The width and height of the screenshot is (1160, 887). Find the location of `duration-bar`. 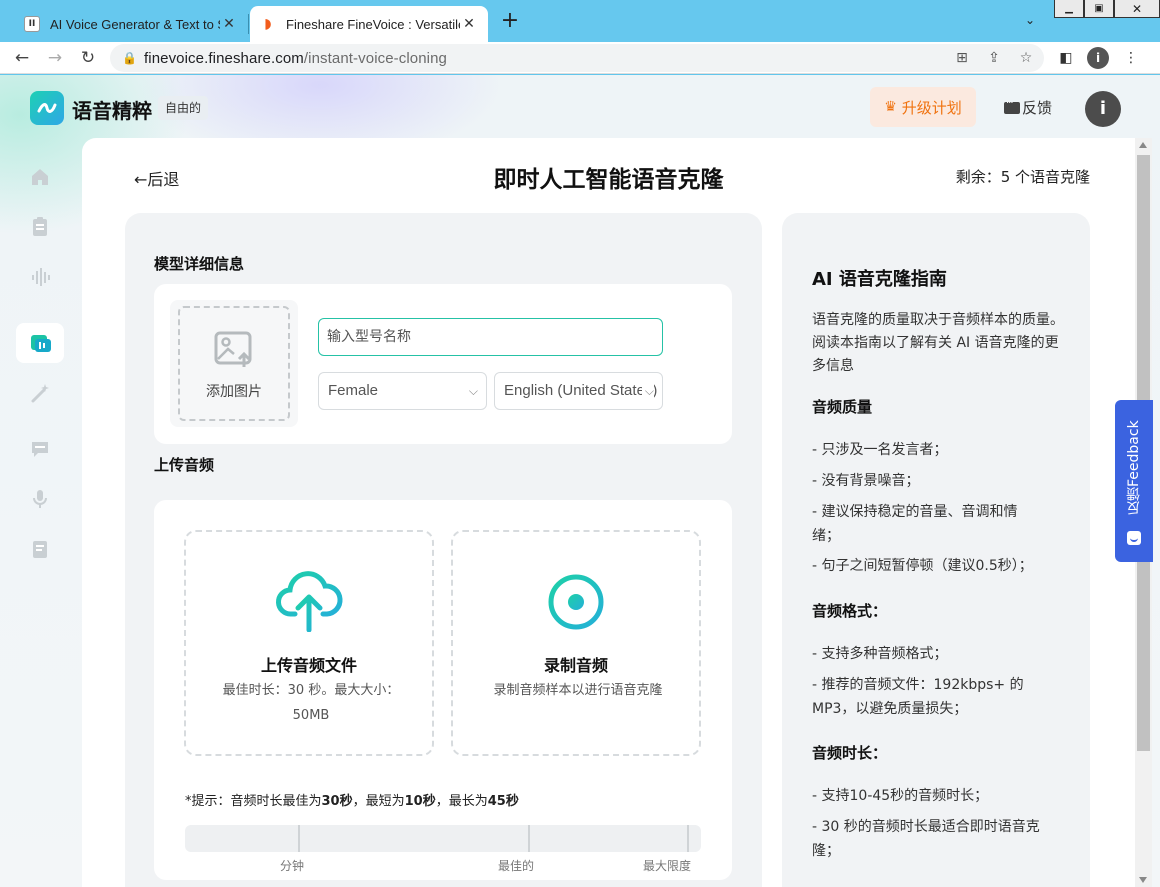

duration-bar is located at coordinates (443, 838).